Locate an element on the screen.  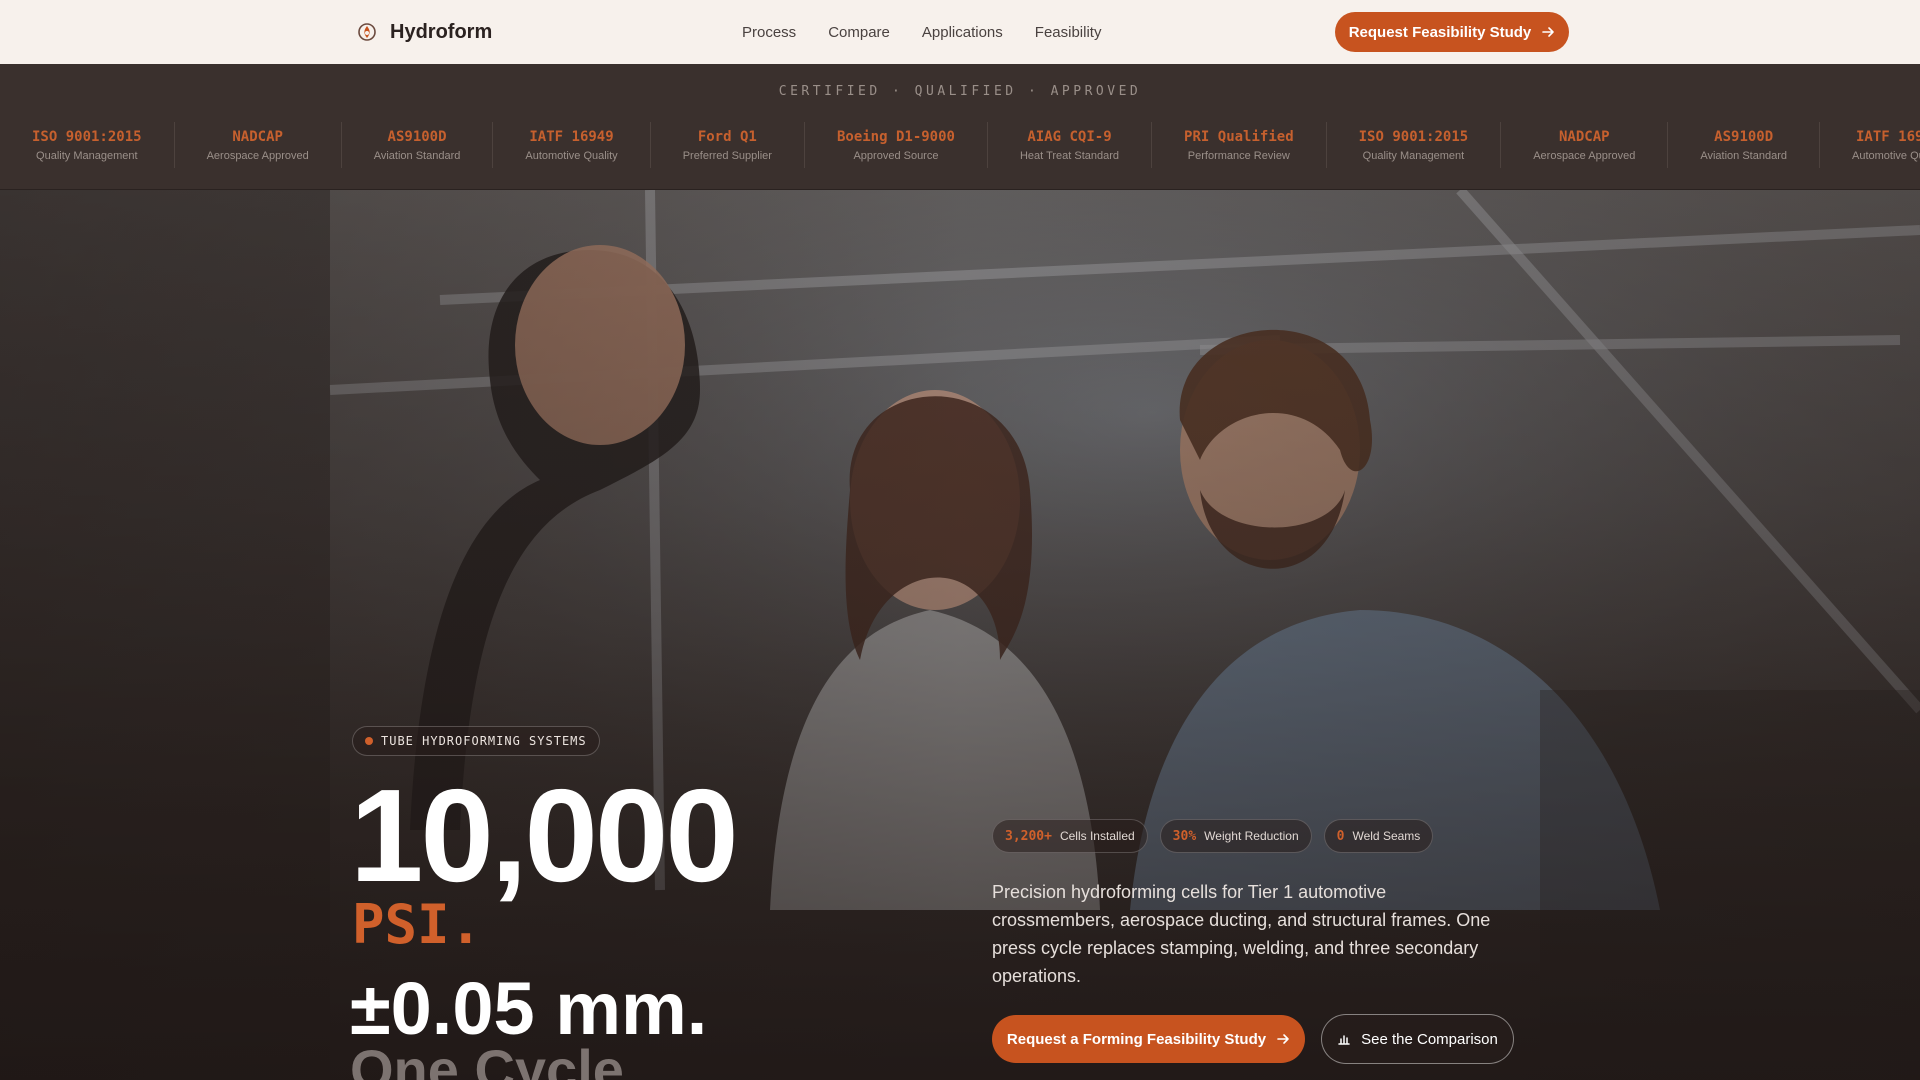
nav-link-process: Process is located at coordinates (769, 32).